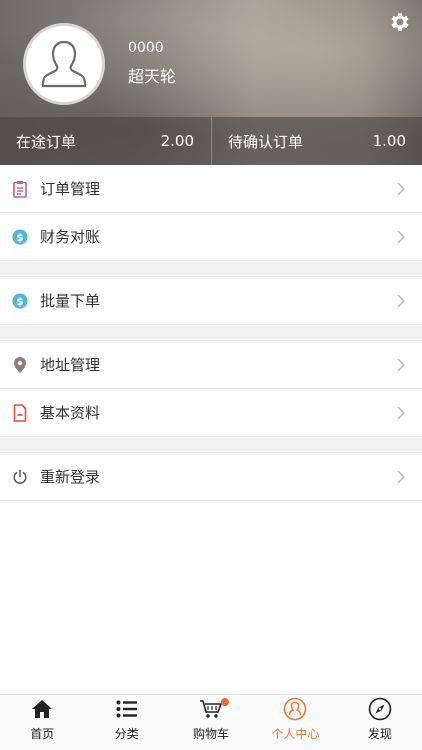 The height and width of the screenshot is (750, 422). I want to click on menu-label: 地址管理, so click(70, 365).